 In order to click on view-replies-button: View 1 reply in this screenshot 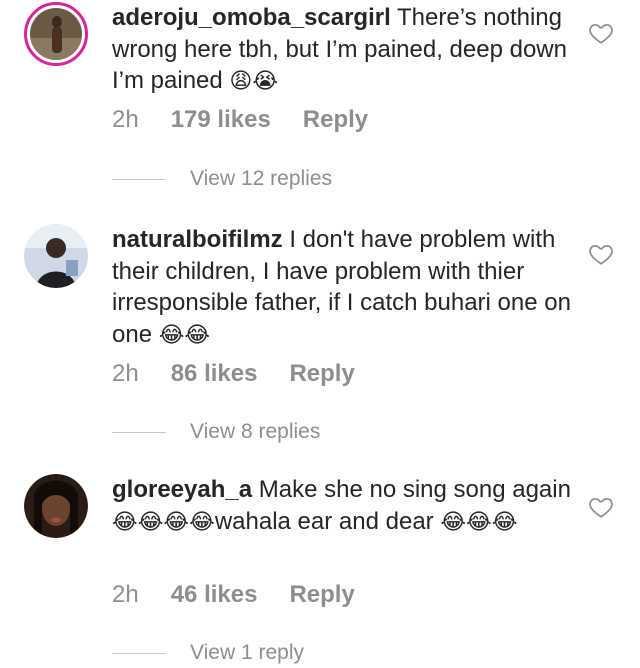, I will do `click(208, 653)`.